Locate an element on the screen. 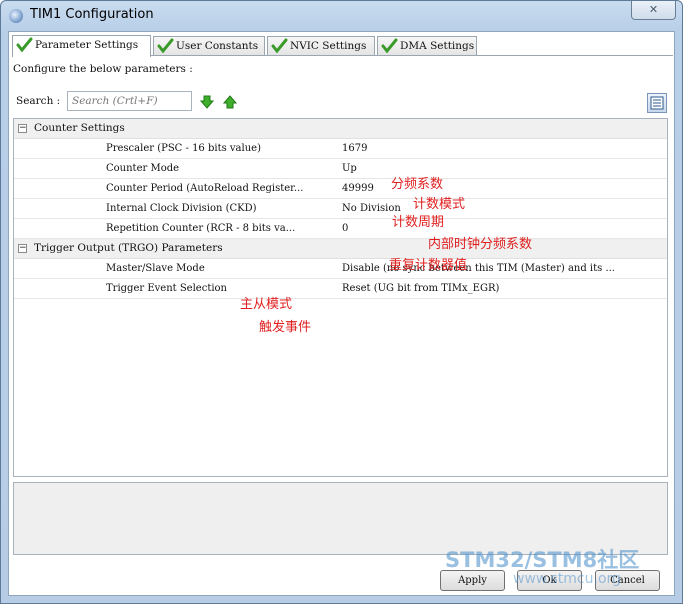  param-value: 1679 is located at coordinates (504, 148).